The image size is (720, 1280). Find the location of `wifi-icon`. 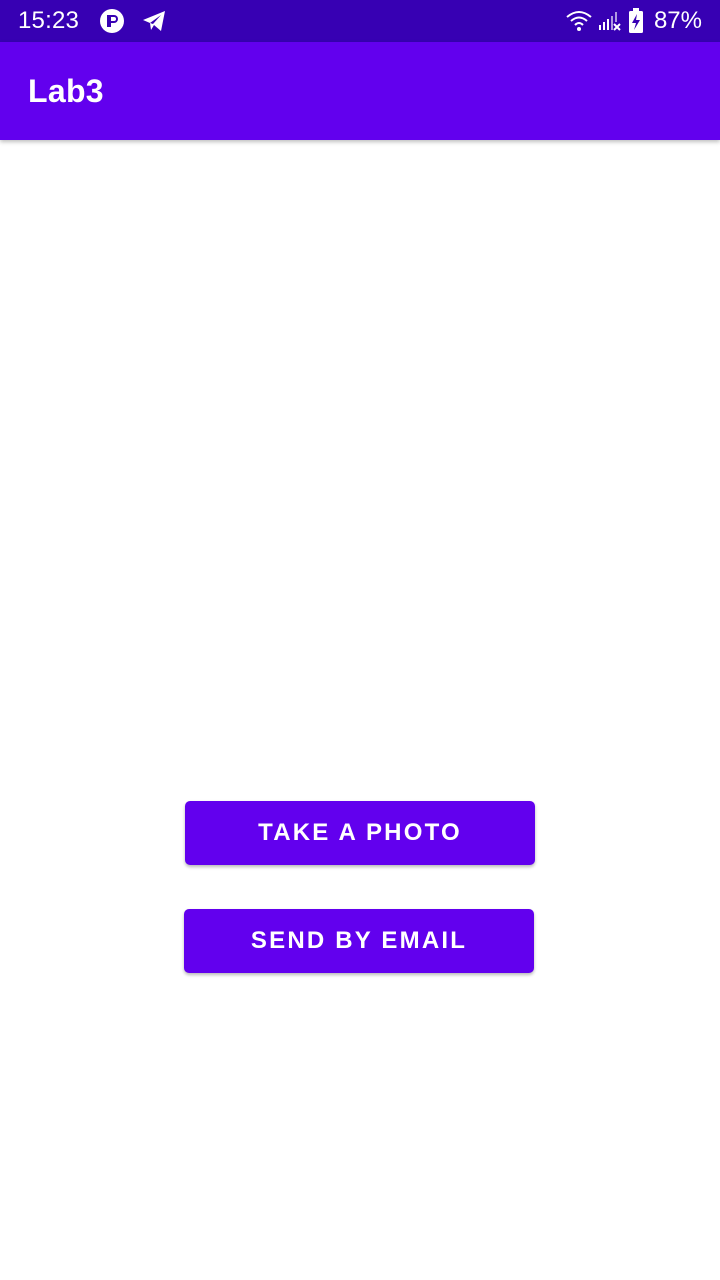

wifi-icon is located at coordinates (579, 21).